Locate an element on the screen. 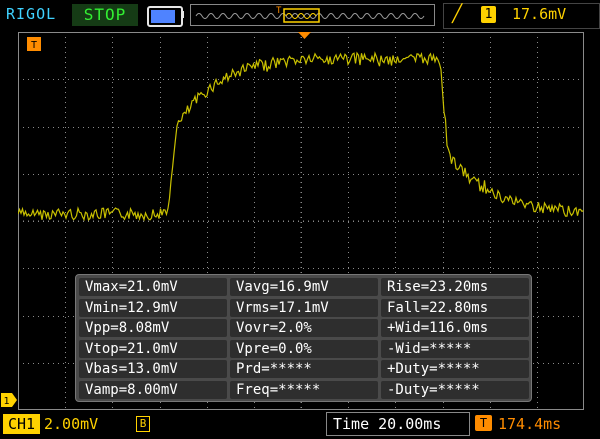 The image size is (600, 439). measurement-cell: -Duty=***** is located at coordinates (455, 389).